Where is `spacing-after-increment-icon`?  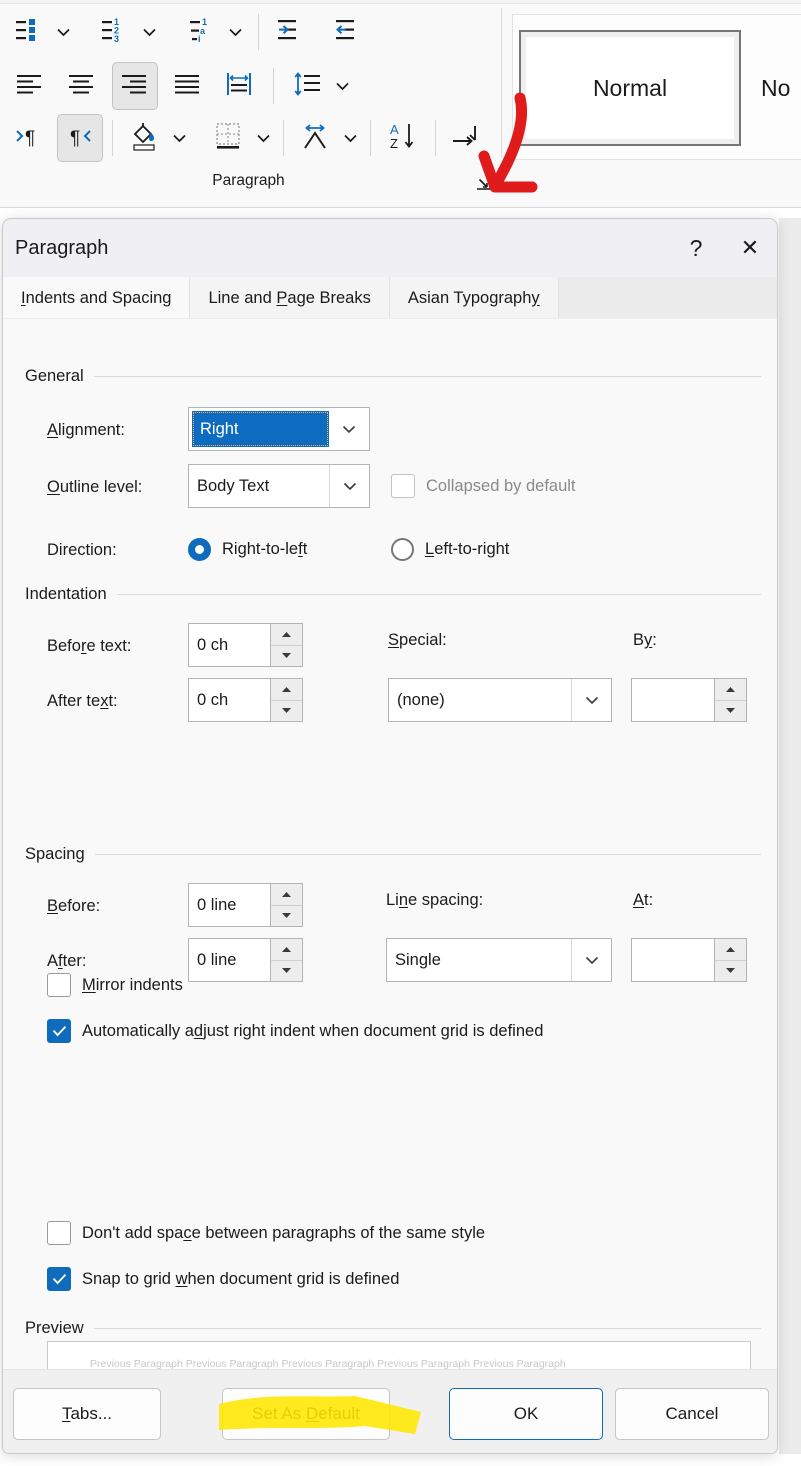 spacing-after-increment-icon is located at coordinates (286, 950).